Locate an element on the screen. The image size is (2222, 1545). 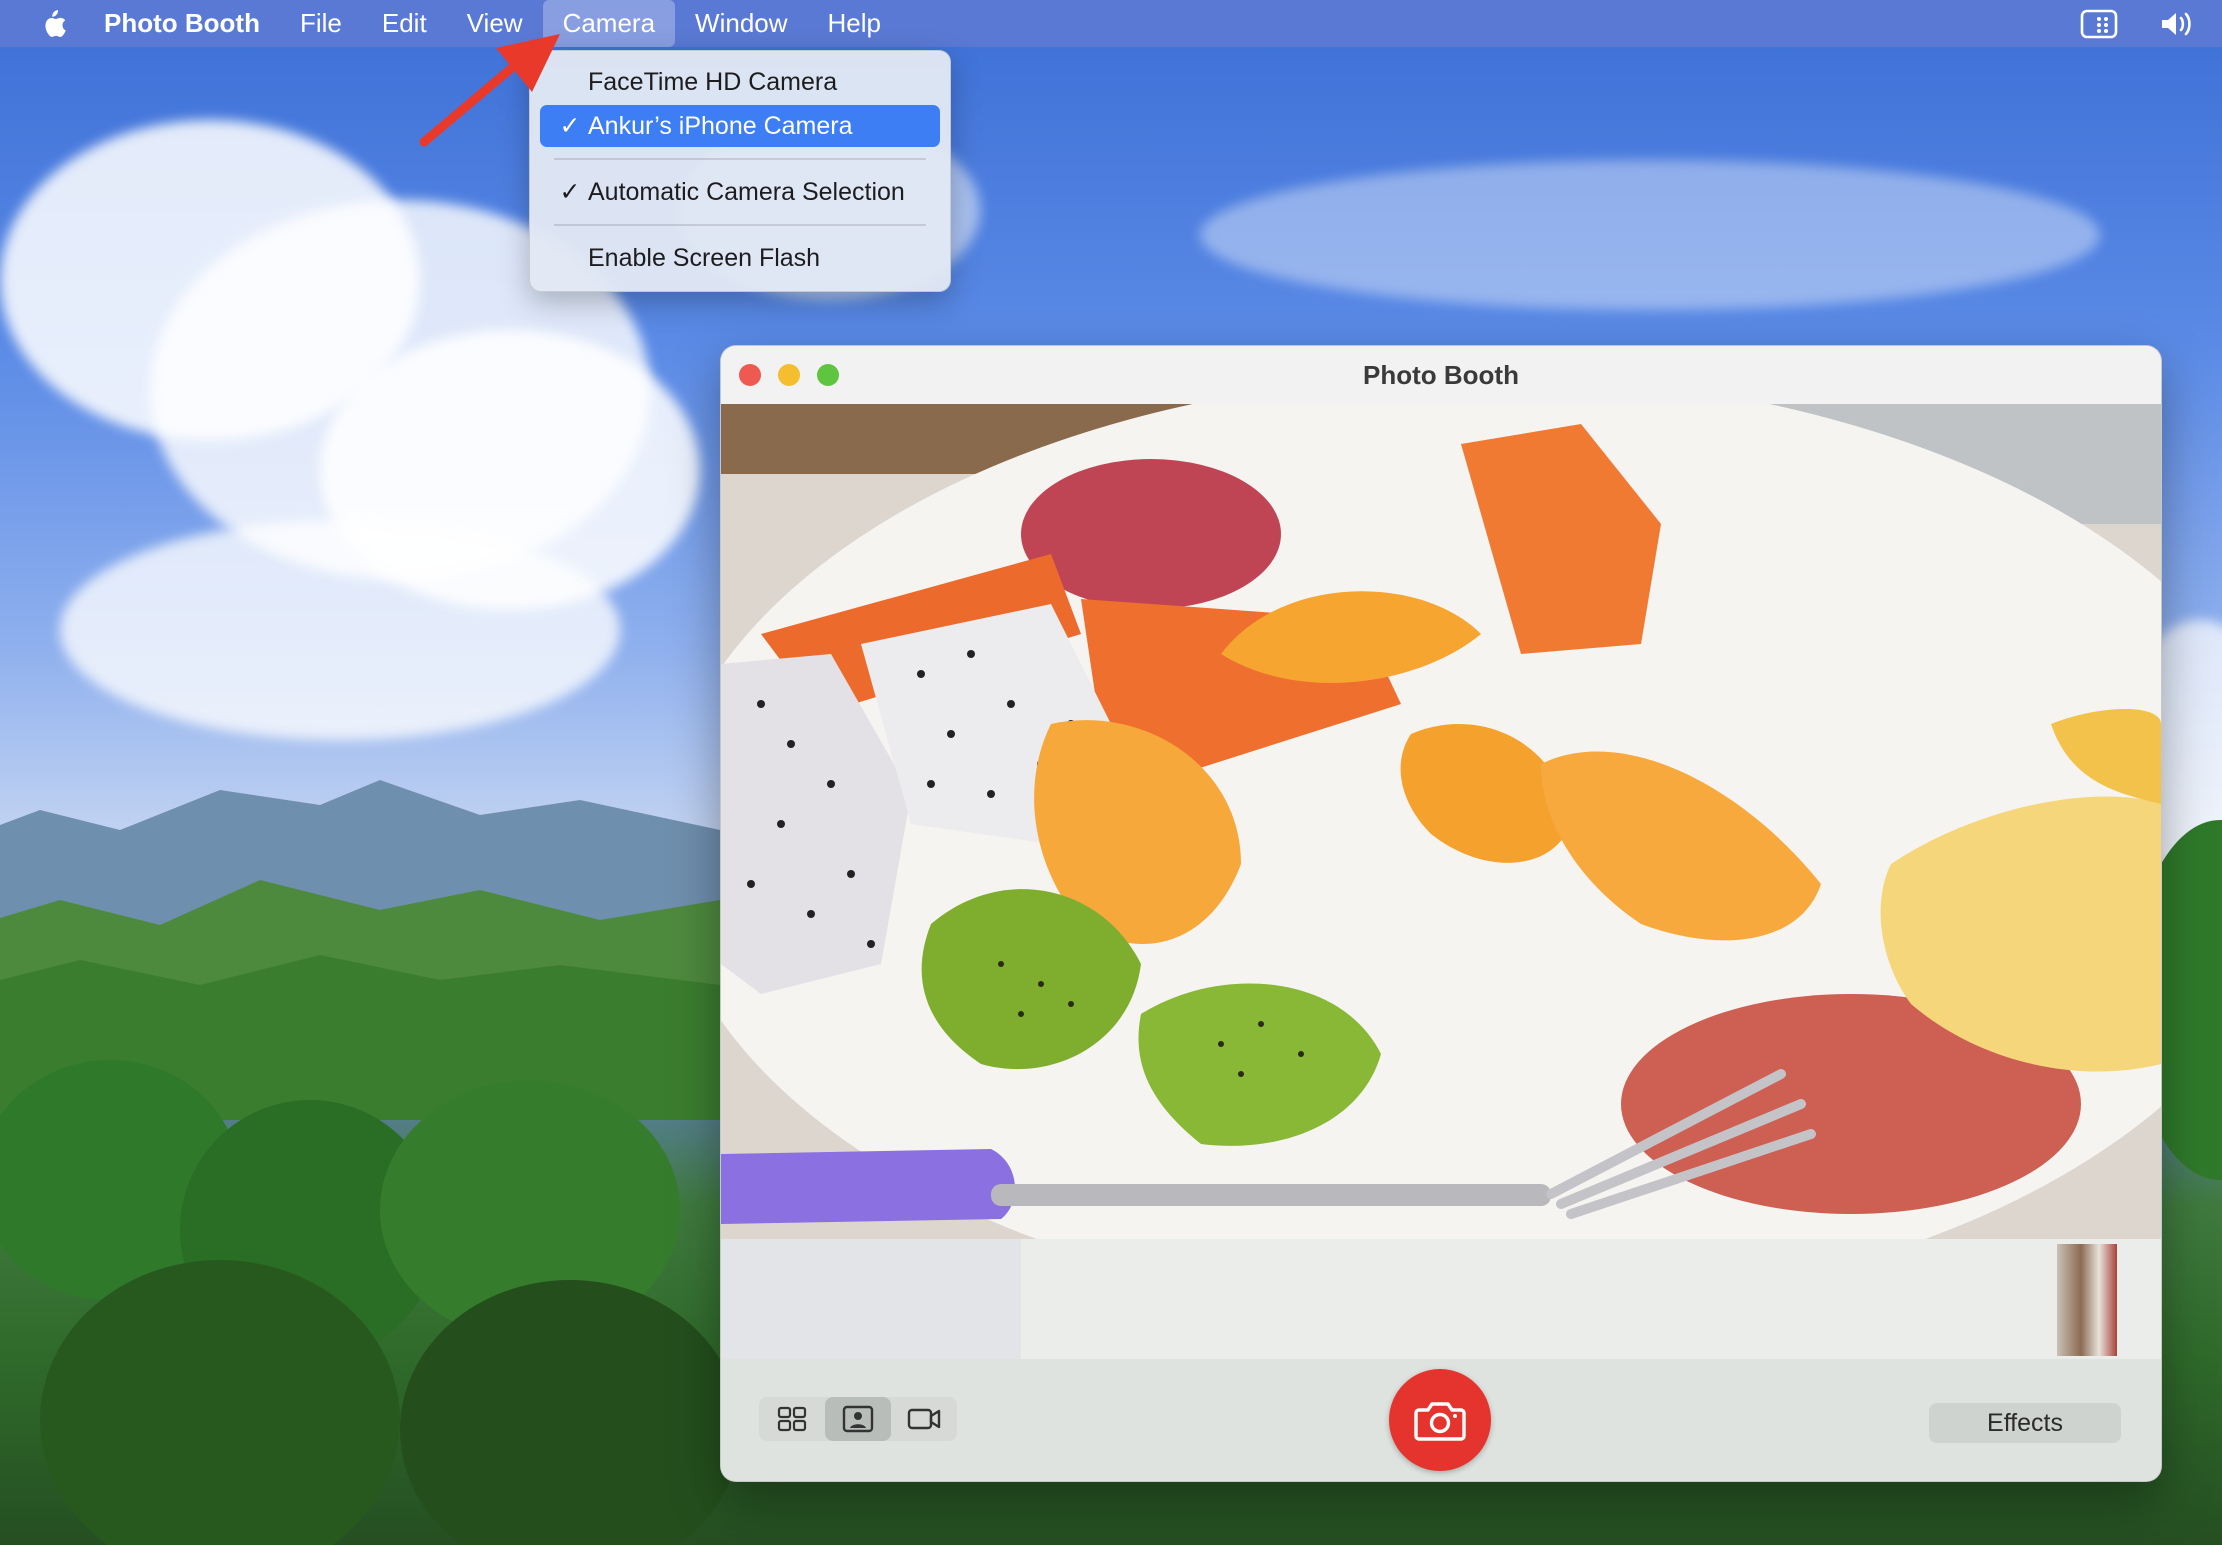
camera-icon is located at coordinates (1440, 1421).